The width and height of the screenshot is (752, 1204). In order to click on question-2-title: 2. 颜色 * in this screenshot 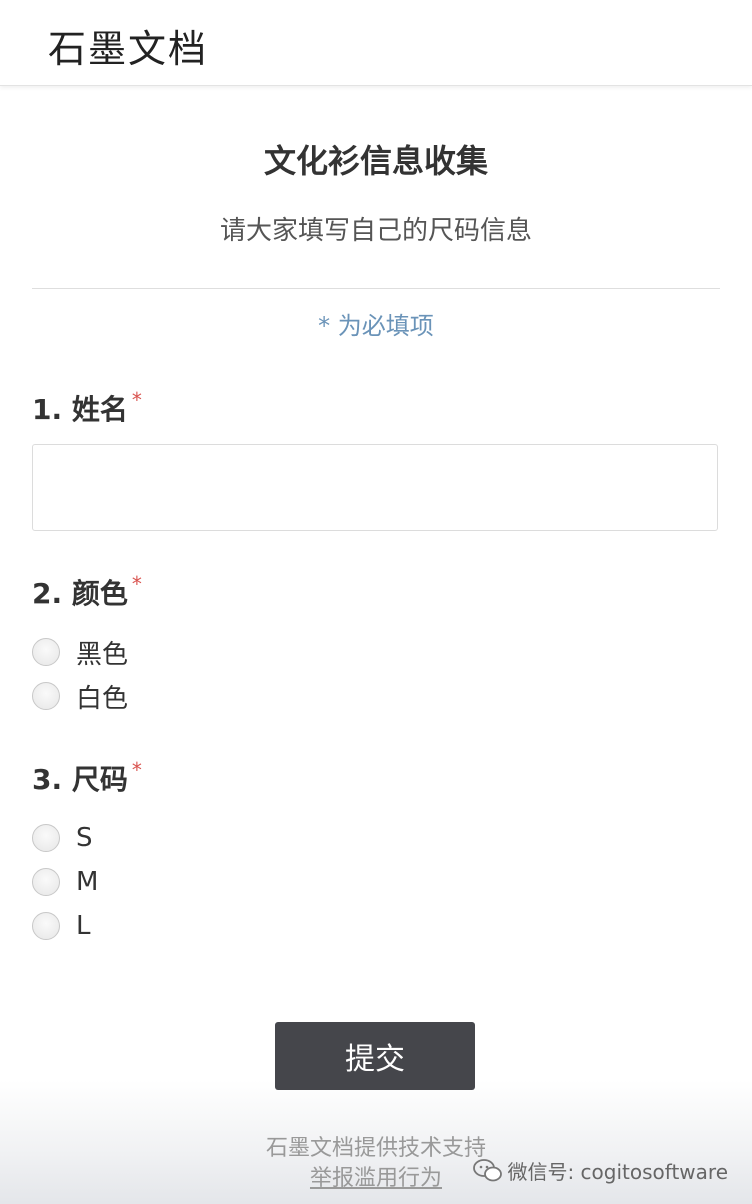, I will do `click(87, 592)`.